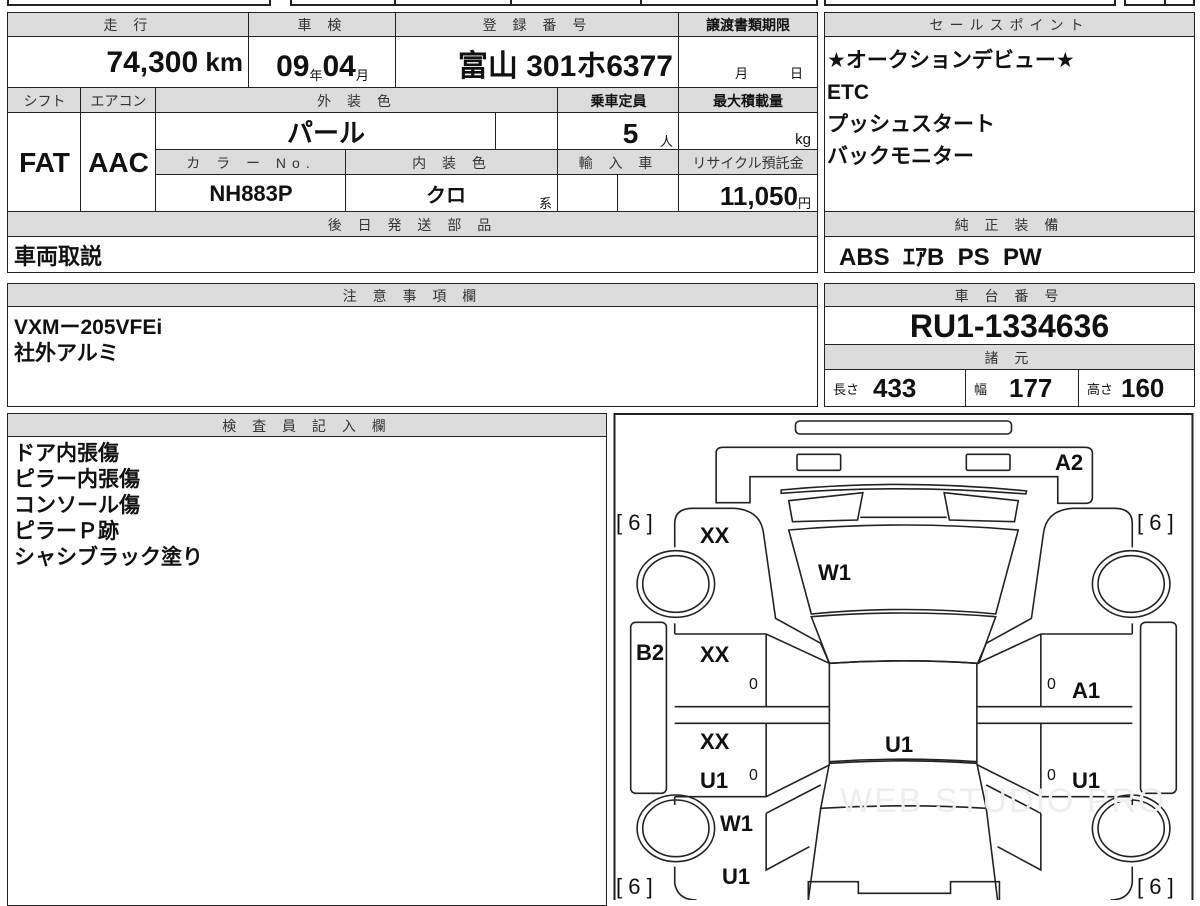 This screenshot has width=1200, height=906. I want to click on notes-body: VXMー205VFEi 社外アルミ, so click(412, 356).